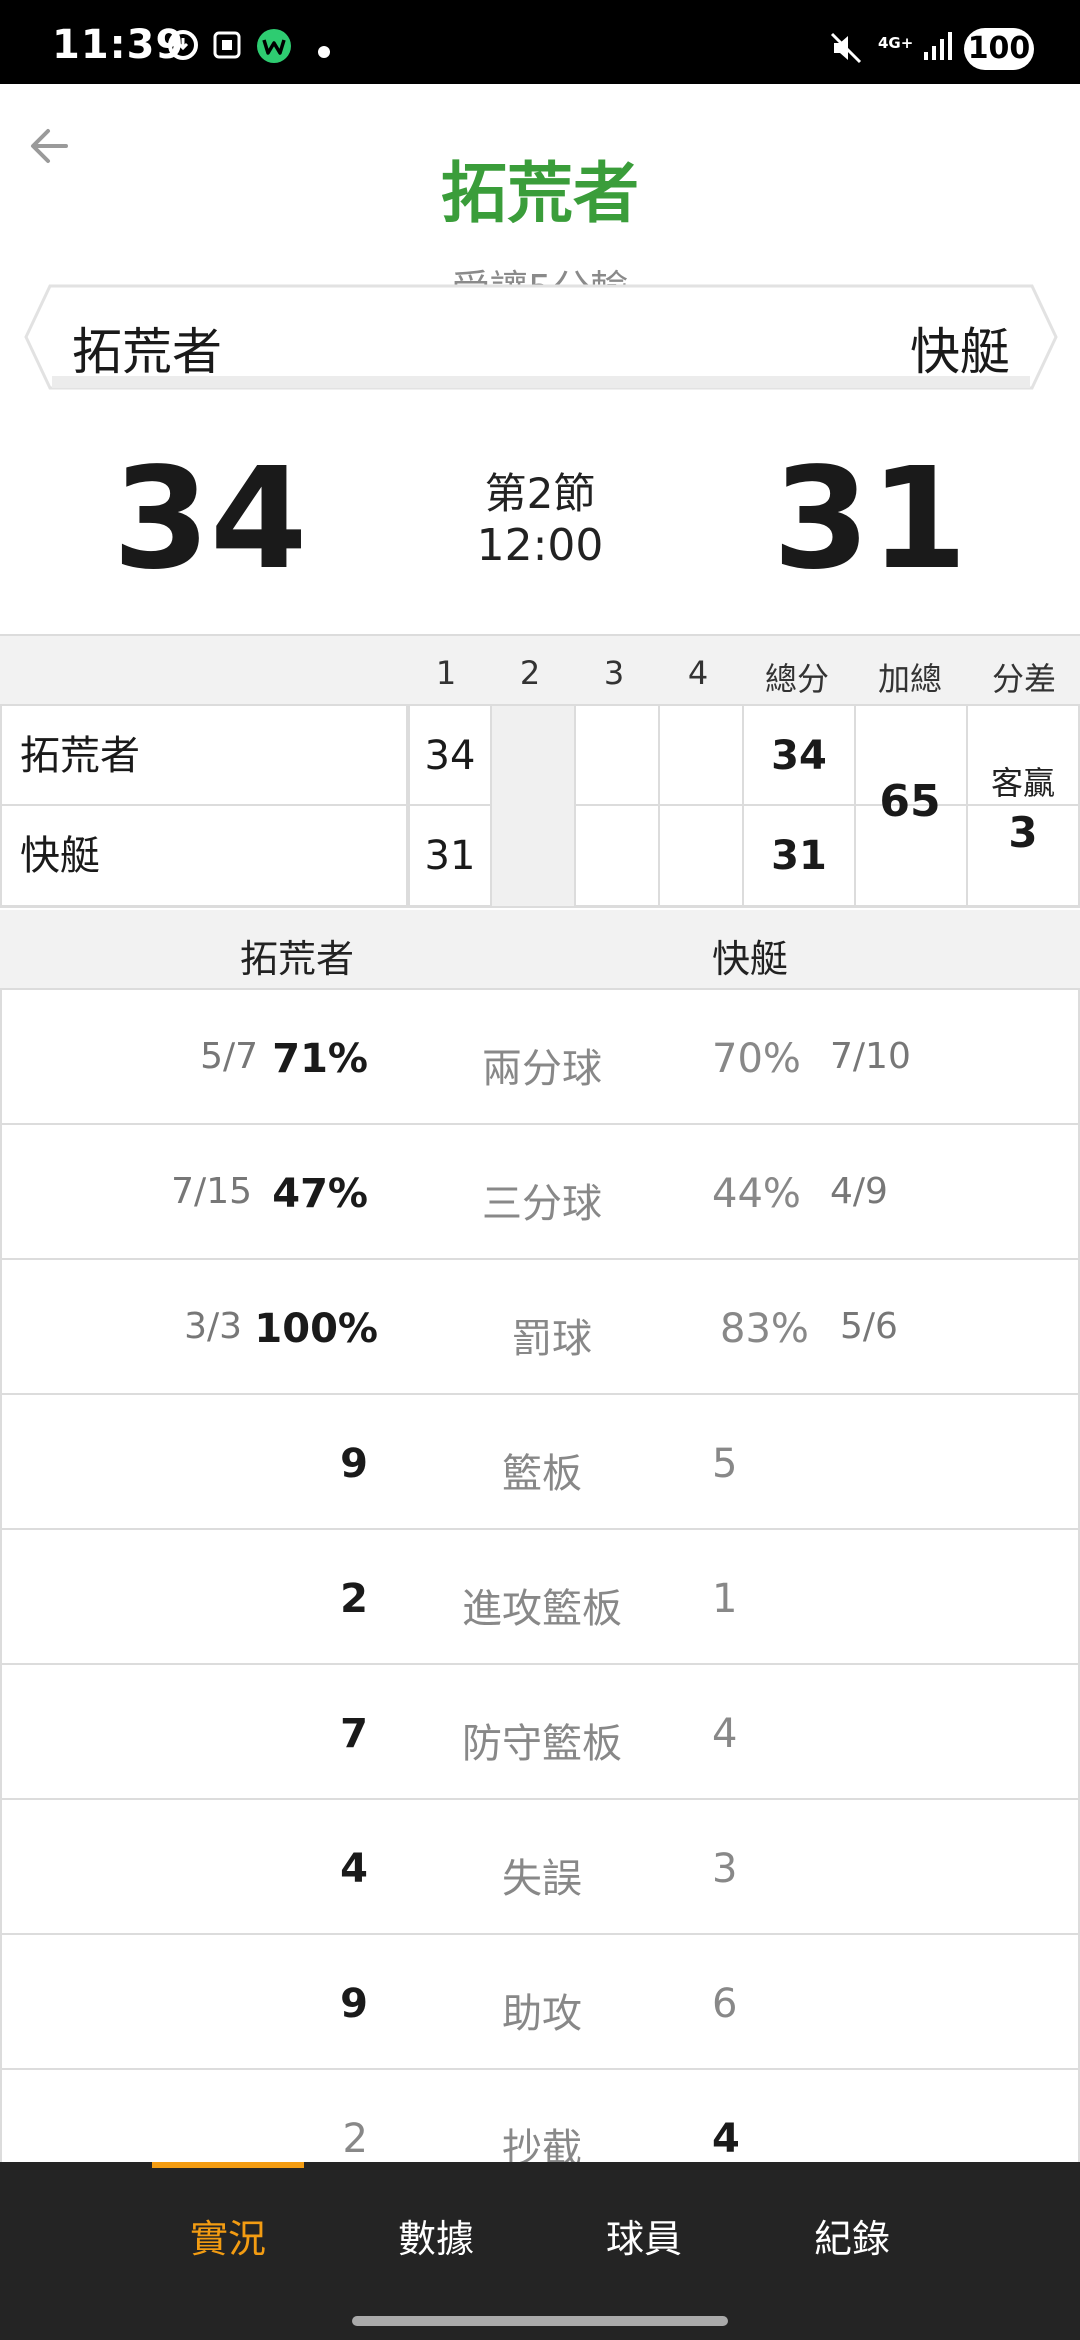 This screenshot has height=2340, width=1080. I want to click on home-q2, so click(534, 756).